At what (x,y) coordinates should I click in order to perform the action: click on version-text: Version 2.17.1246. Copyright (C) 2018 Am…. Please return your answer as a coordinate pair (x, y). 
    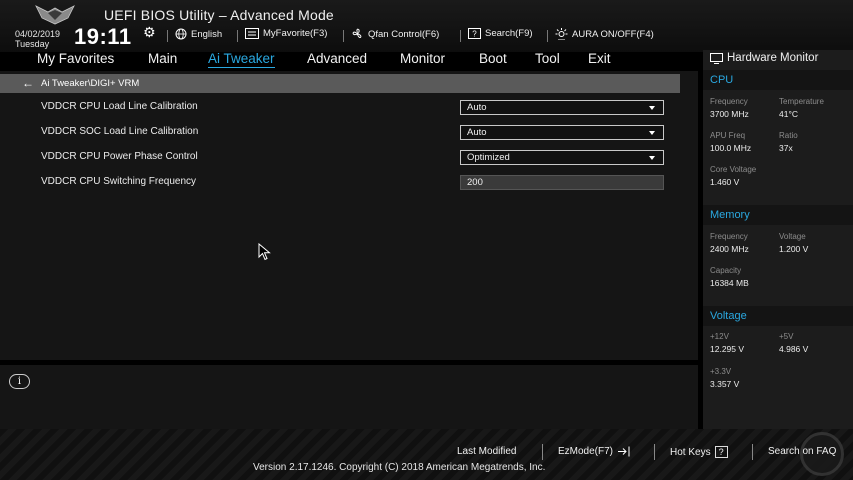
    Looking at the image, I should click on (399, 467).